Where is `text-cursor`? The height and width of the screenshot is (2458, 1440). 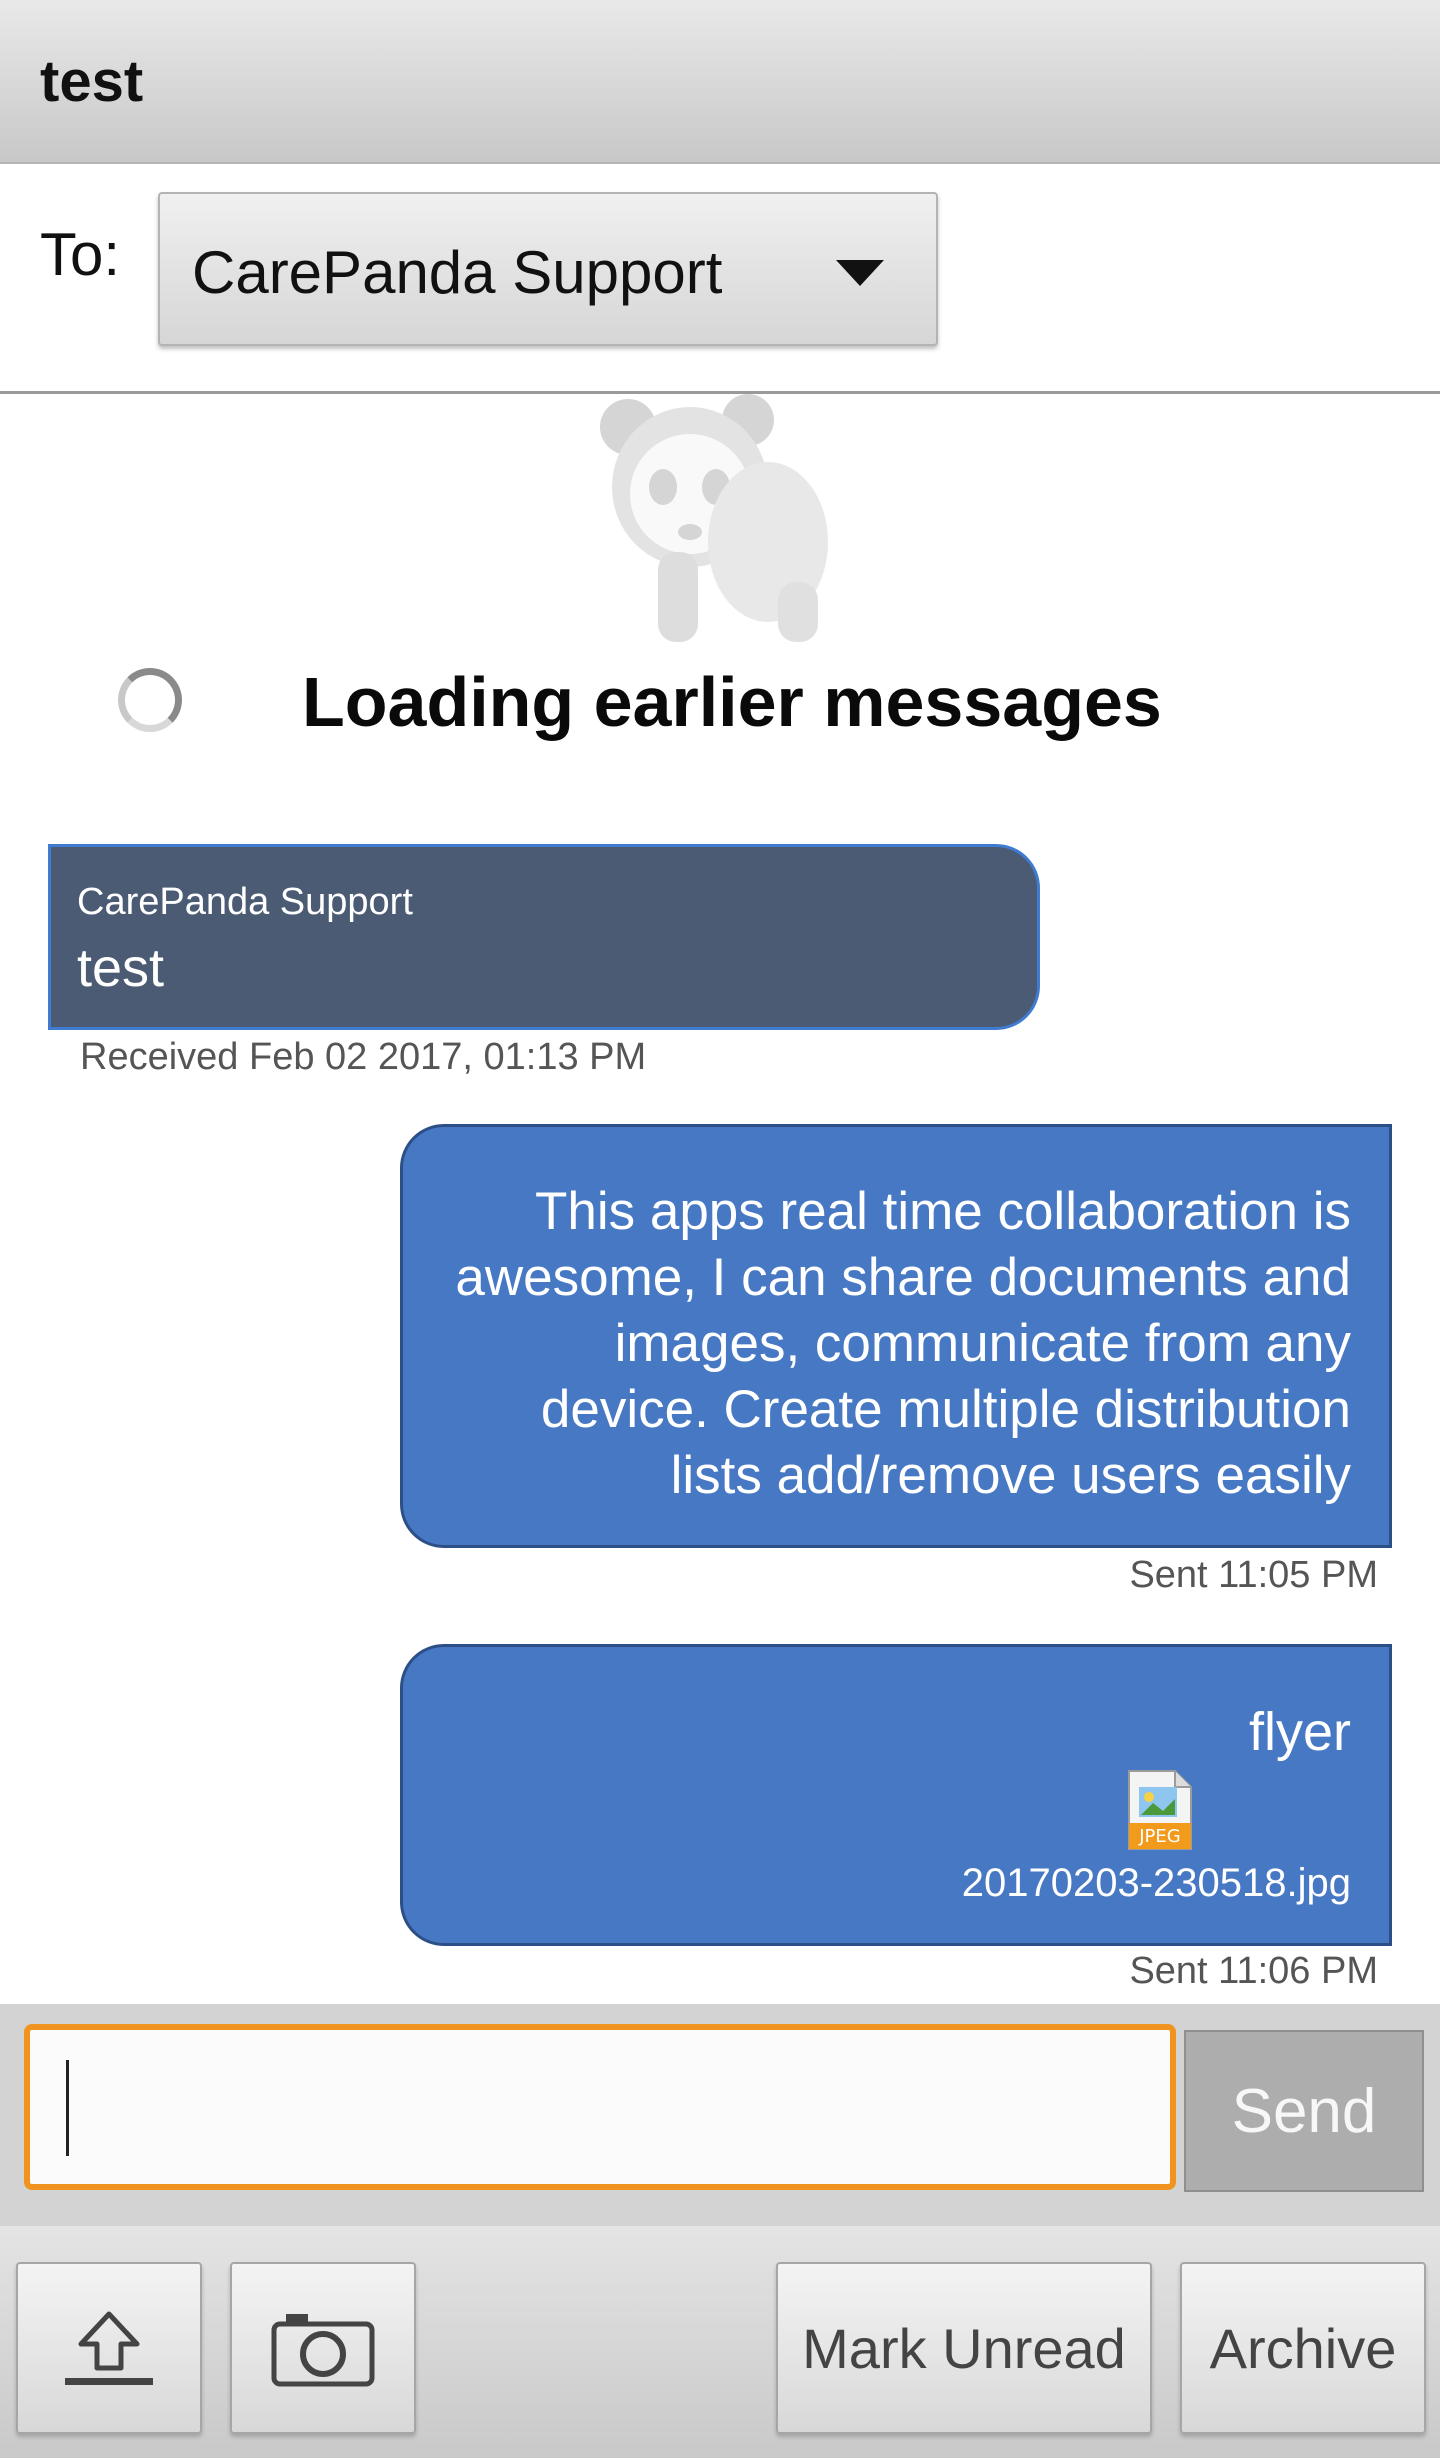 text-cursor is located at coordinates (67, 2108).